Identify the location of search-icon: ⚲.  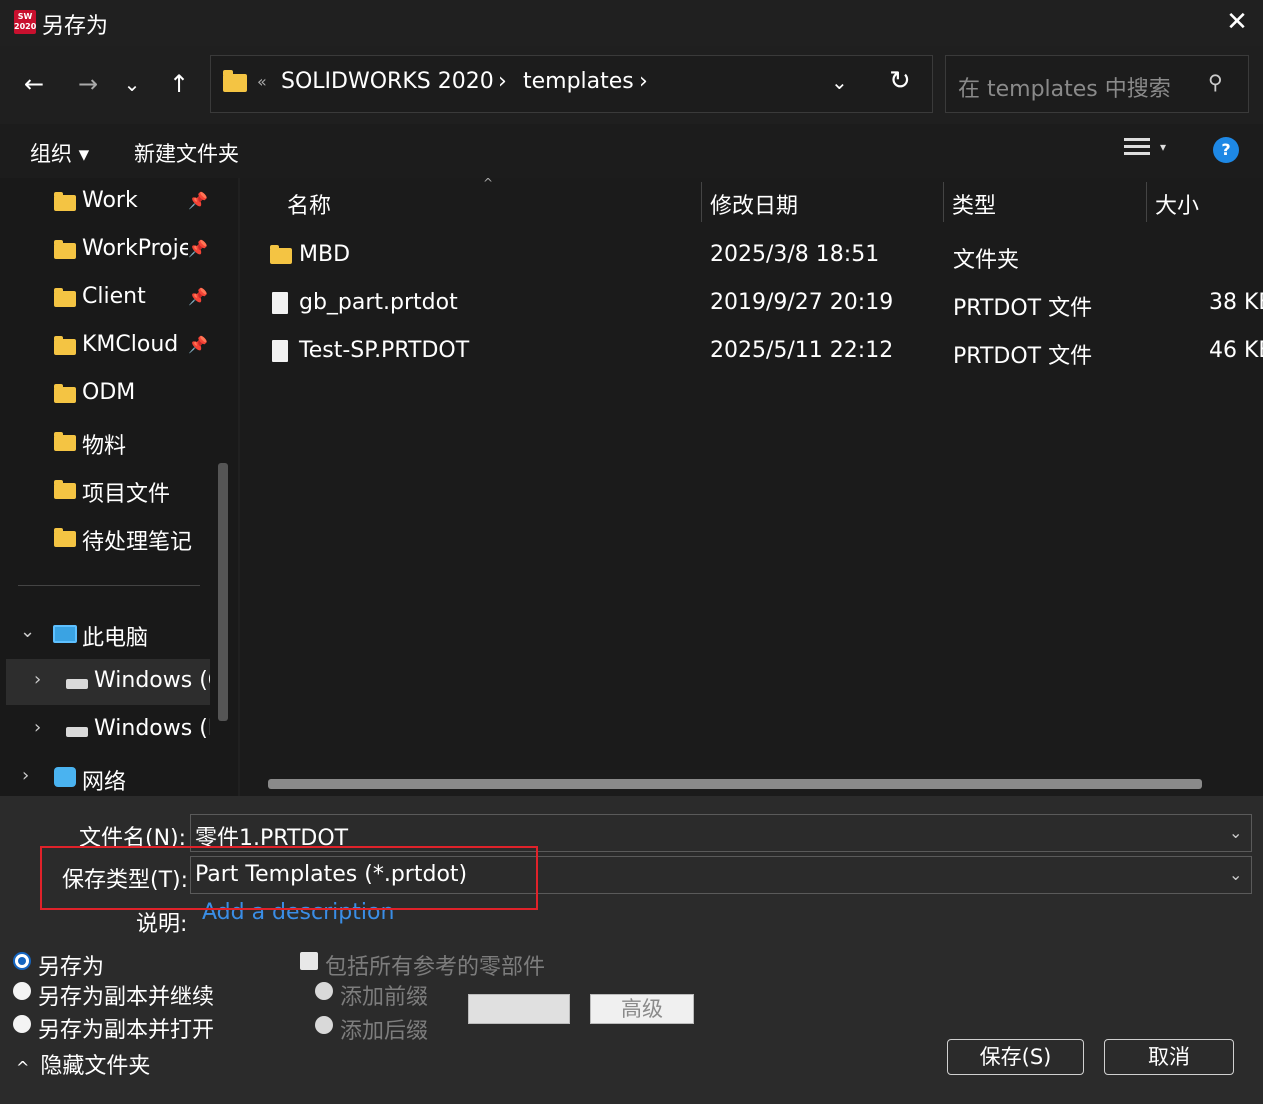
(1215, 82).